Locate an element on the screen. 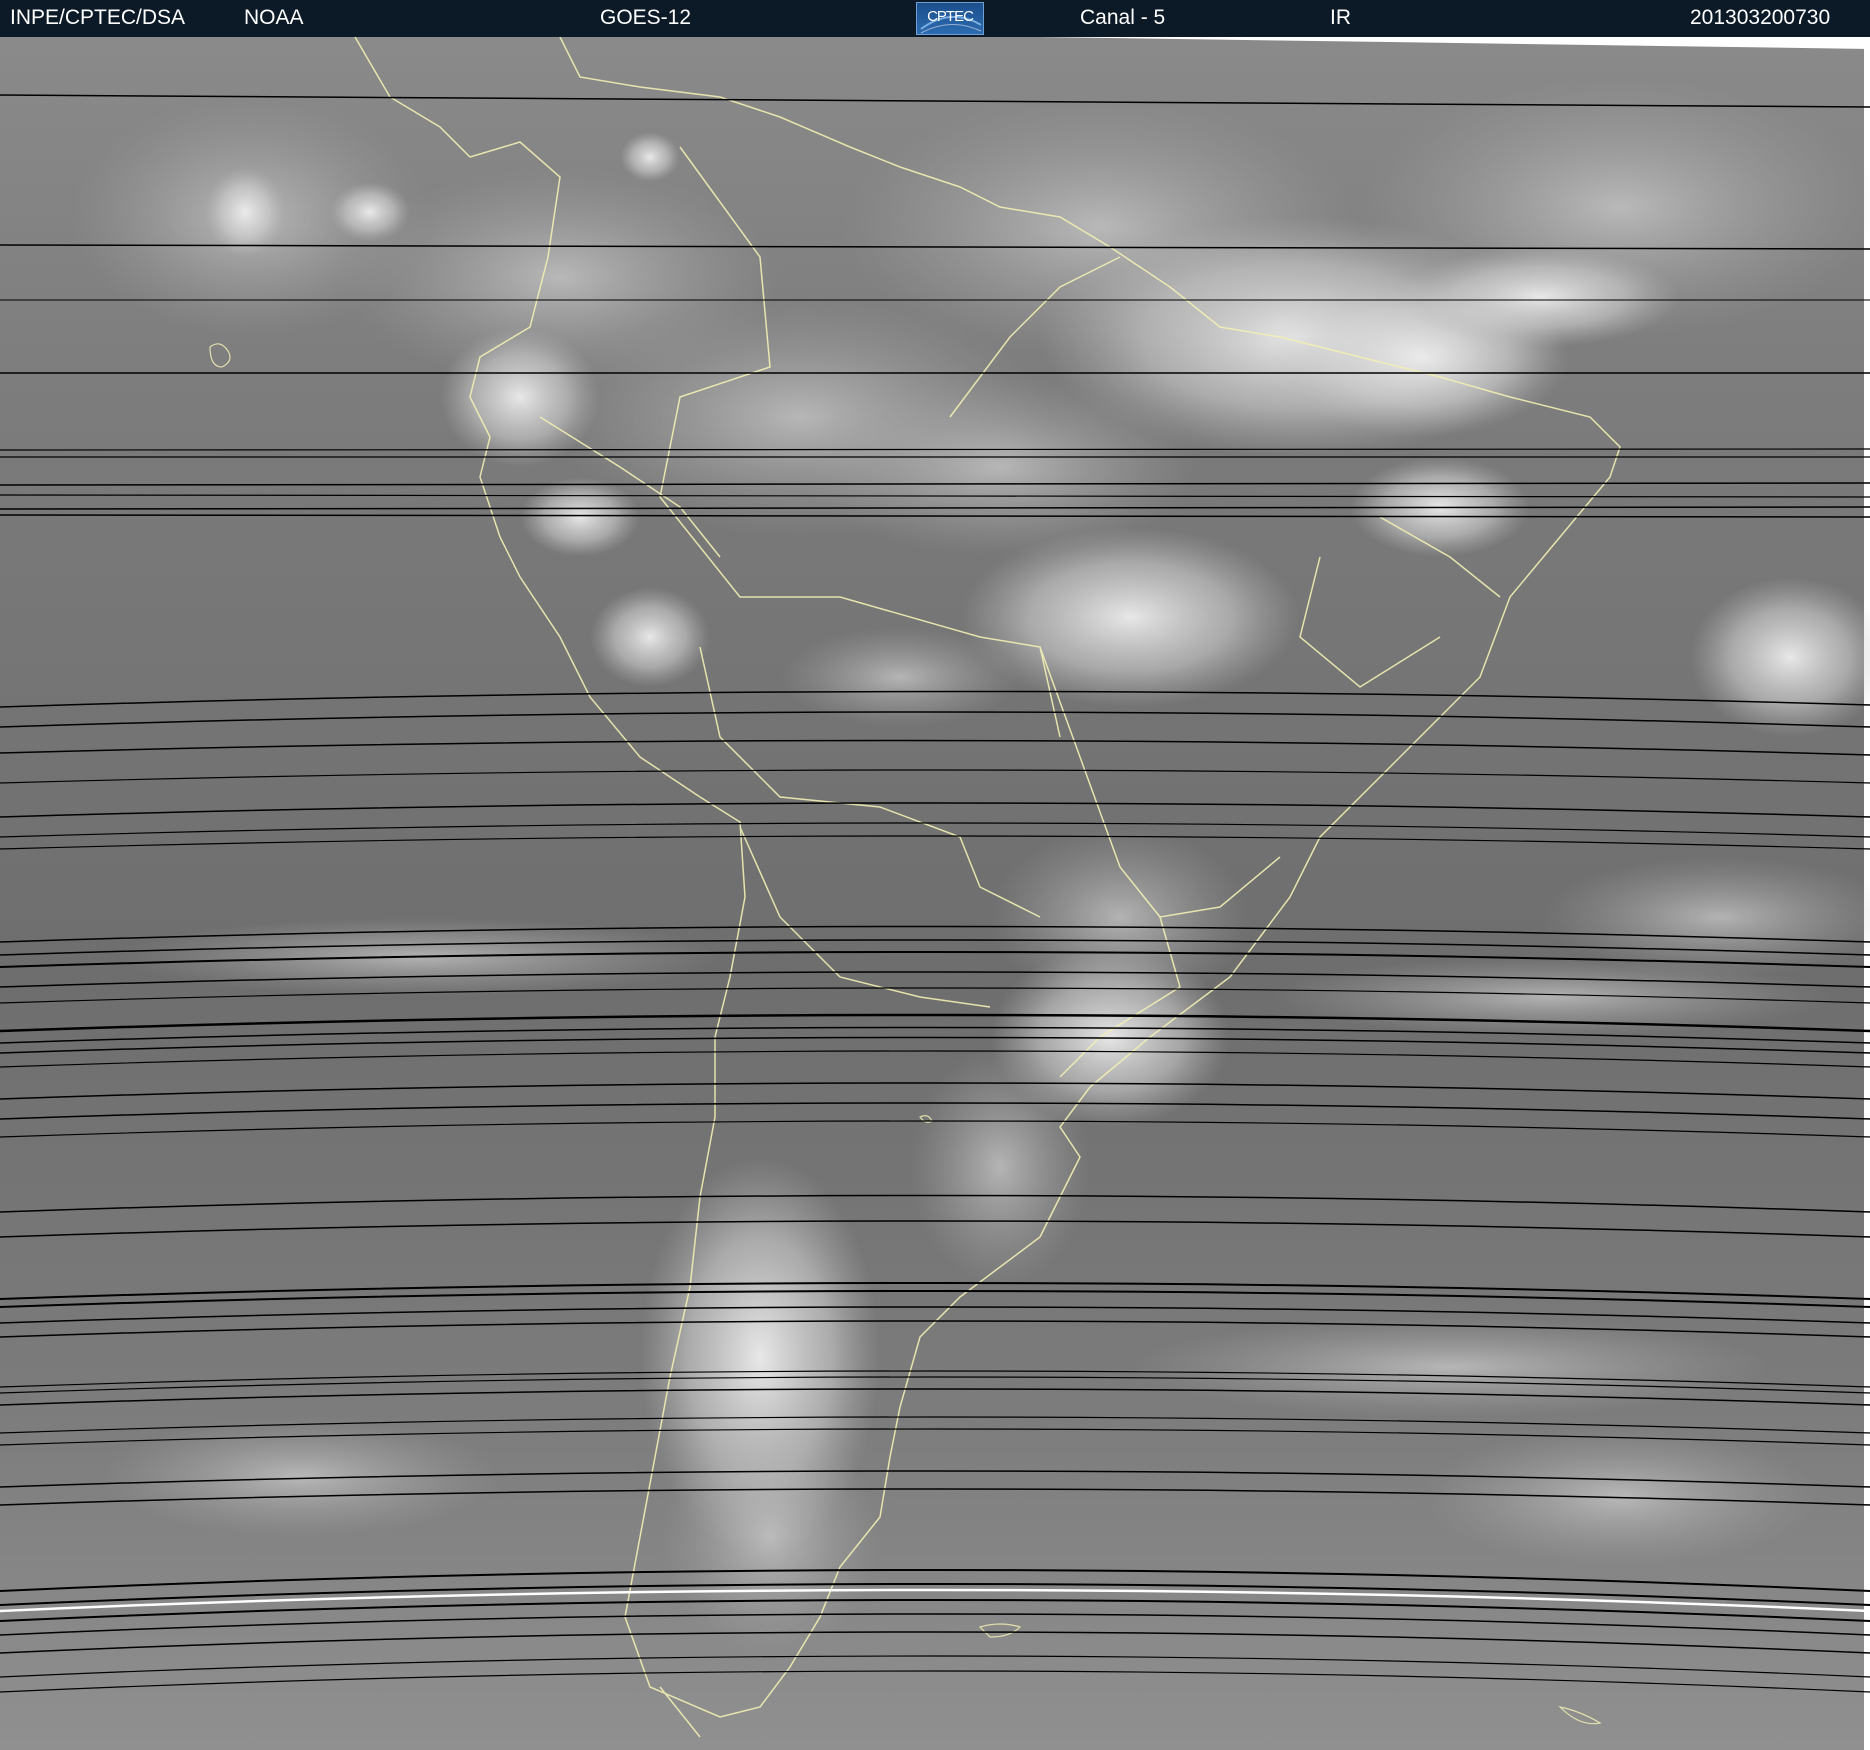 Image resolution: width=1870 pixels, height=1750 pixels. band-label: IR is located at coordinates (1340, 17).